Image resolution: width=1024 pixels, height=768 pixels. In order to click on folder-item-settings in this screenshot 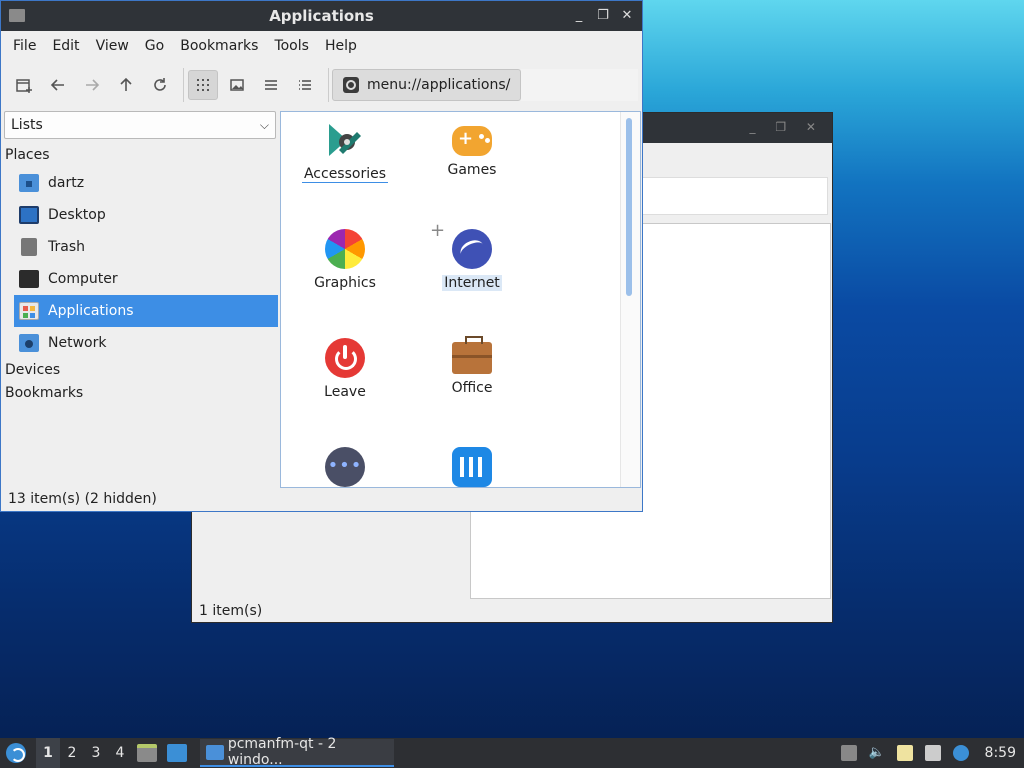, I will do `click(472, 467)`.